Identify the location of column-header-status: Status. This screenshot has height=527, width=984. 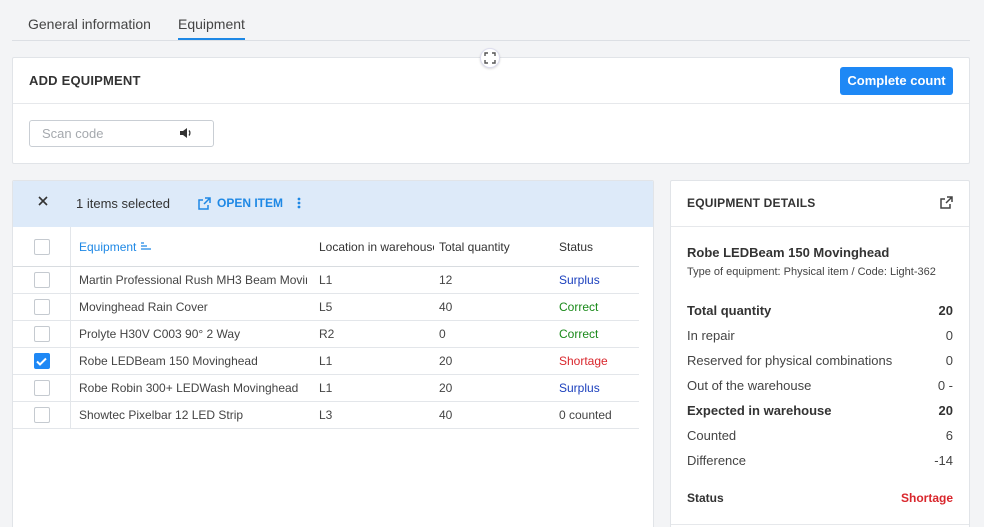
(599, 246).